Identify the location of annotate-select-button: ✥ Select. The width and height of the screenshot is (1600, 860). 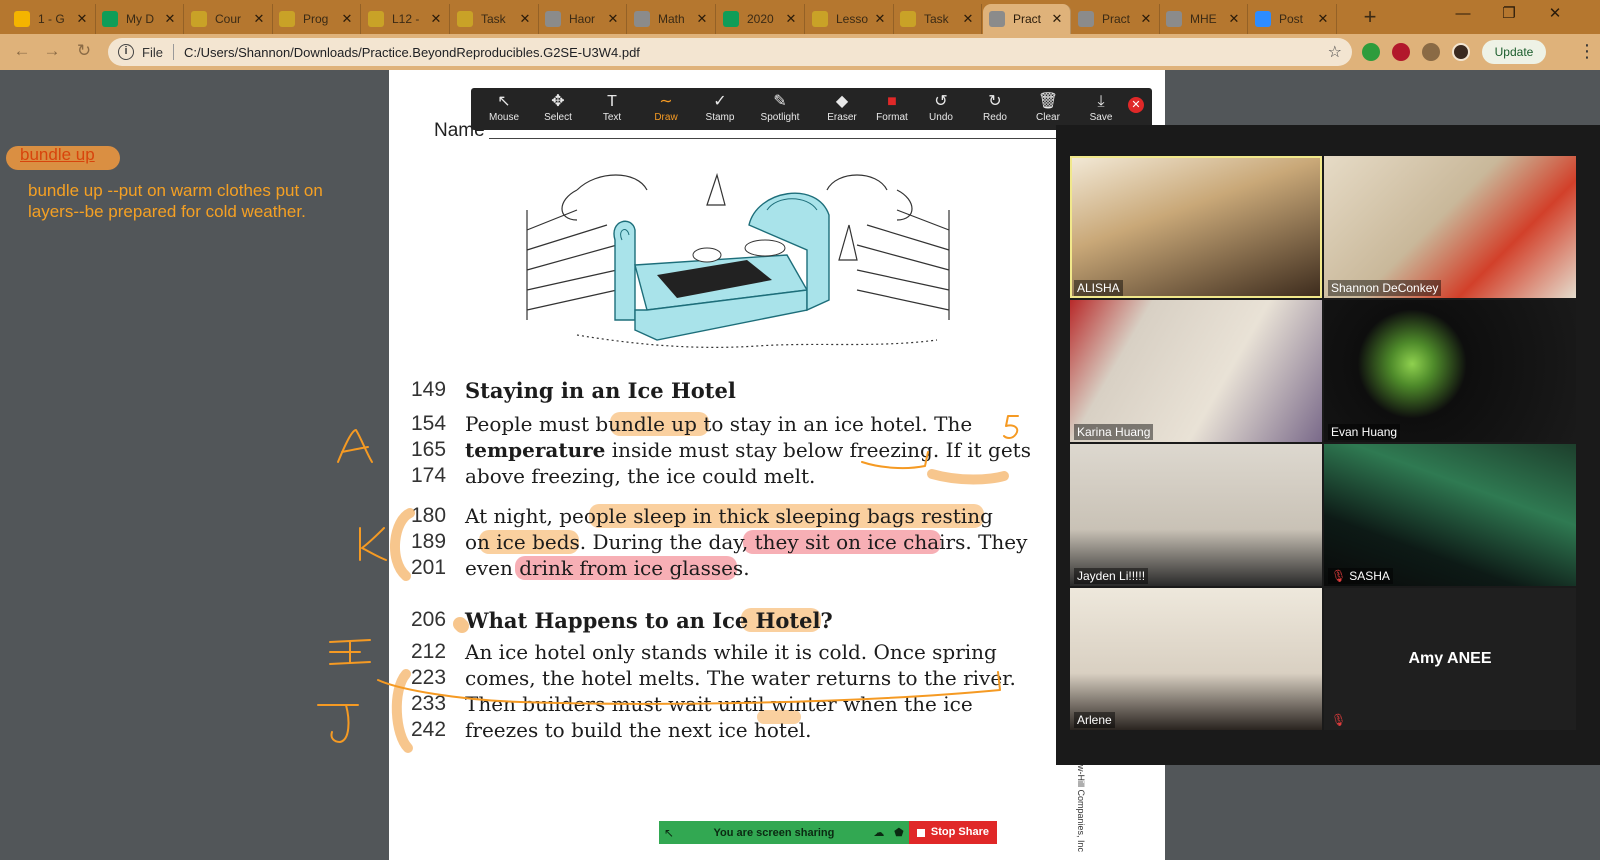
(558, 109).